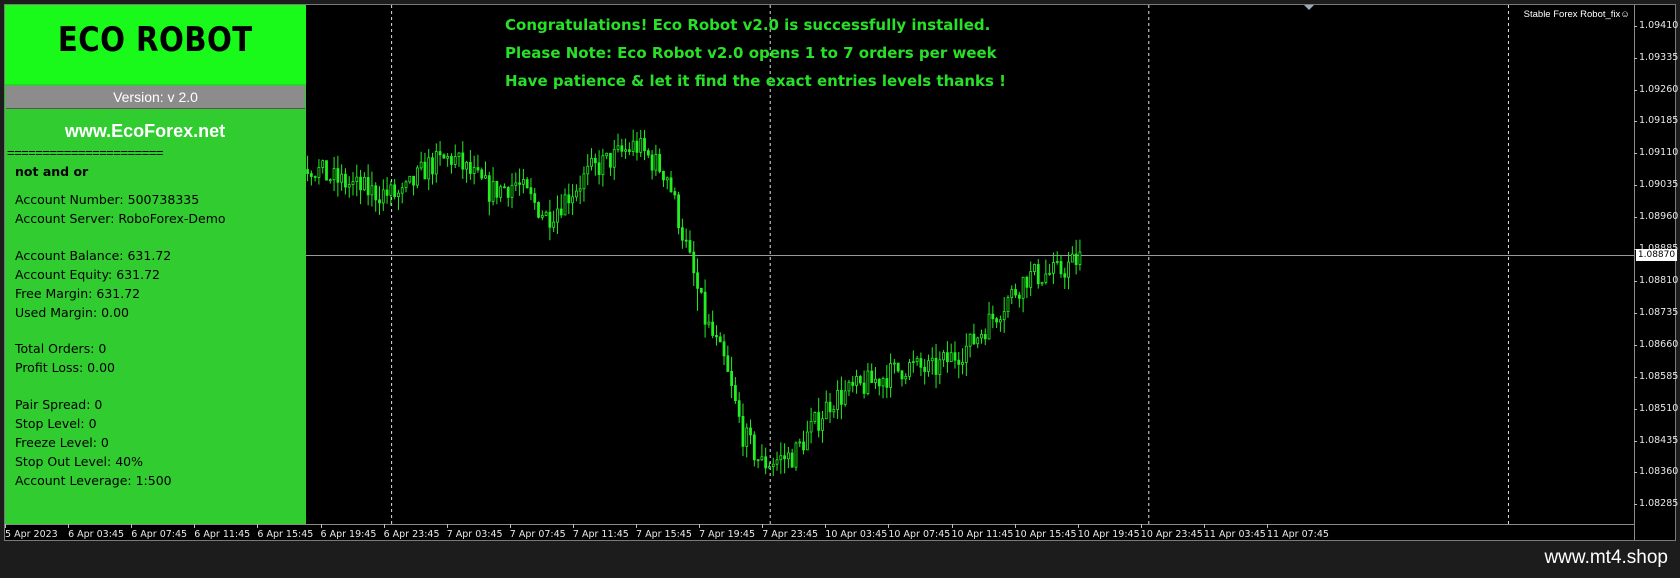  What do you see at coordinates (664, 532) in the screenshot?
I see `time-tick-label: 7 Apr 15:45` at bounding box center [664, 532].